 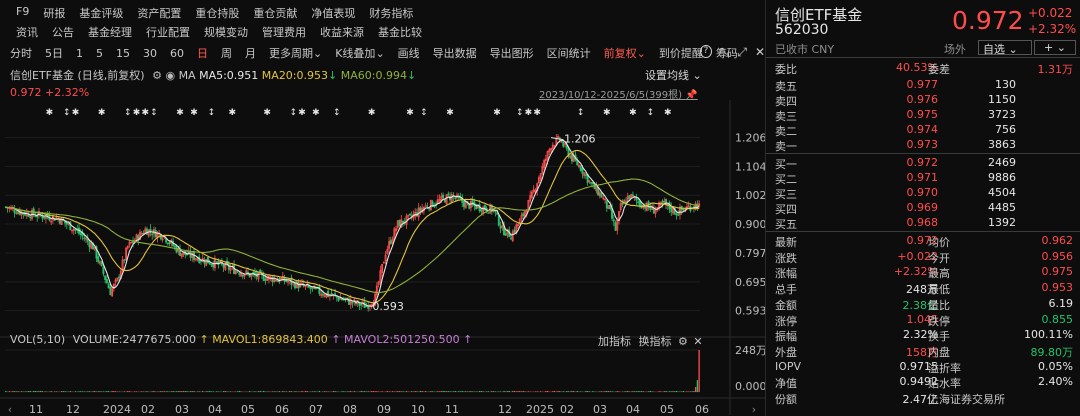 I want to click on menu-item: F9, so click(x=22, y=13).